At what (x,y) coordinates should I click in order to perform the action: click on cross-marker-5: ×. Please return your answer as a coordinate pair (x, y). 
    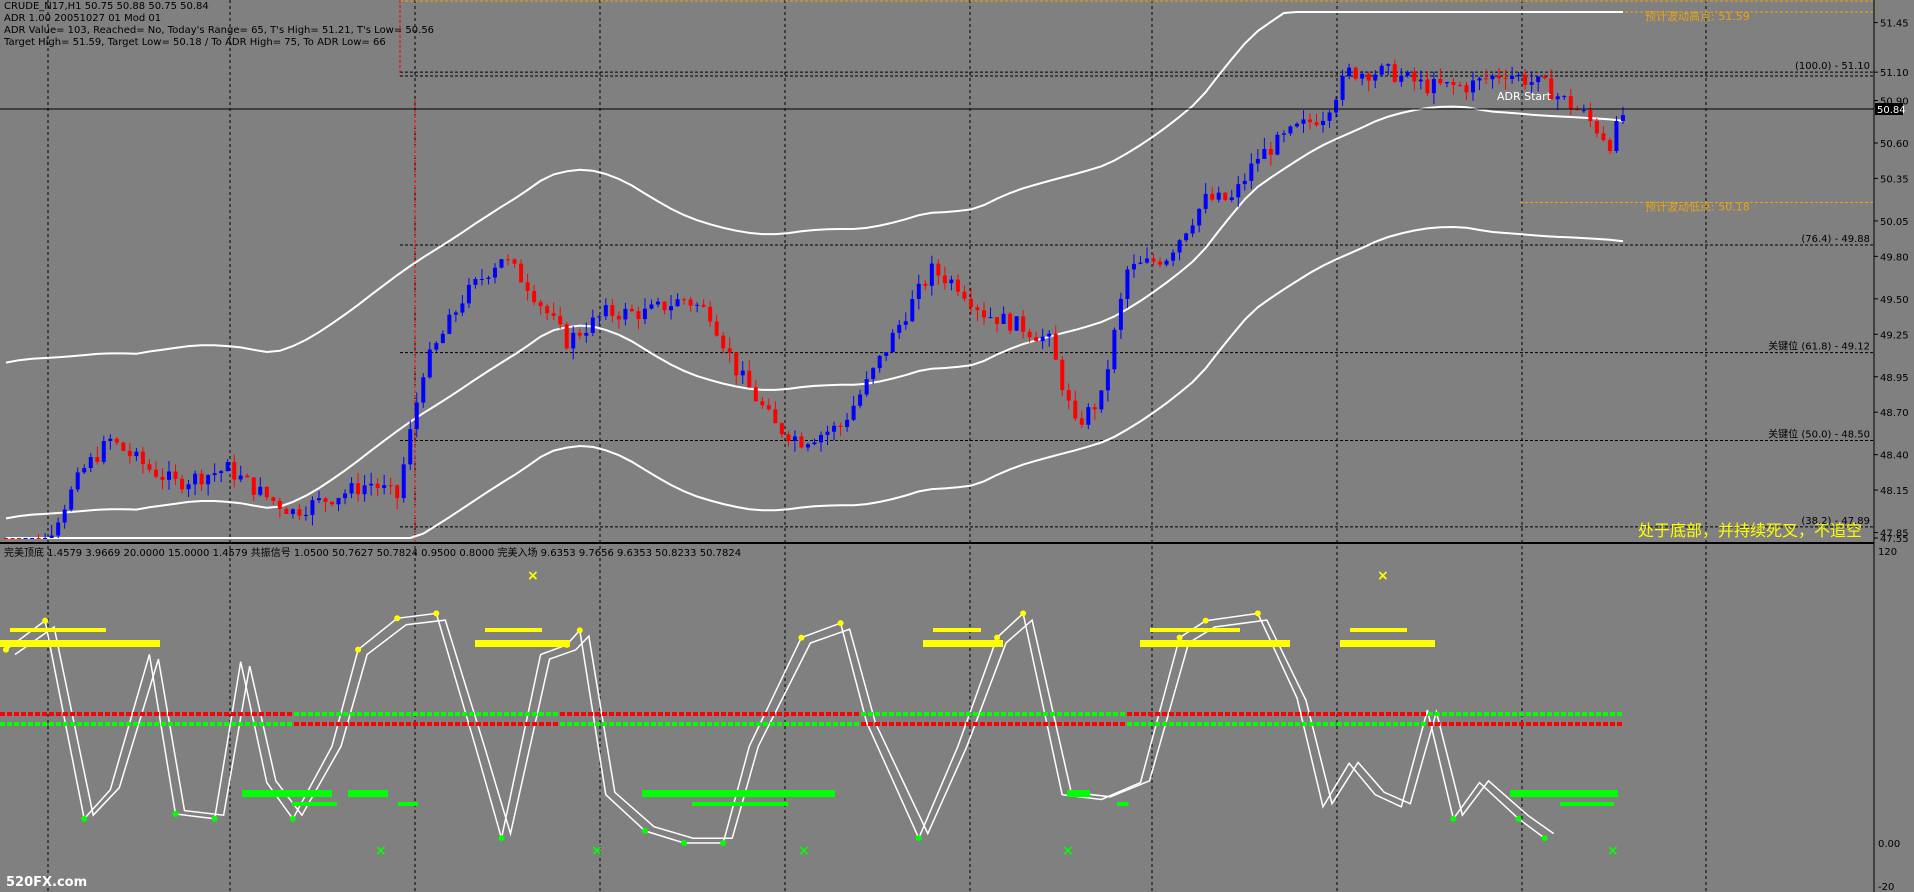
    Looking at the image, I should click on (1068, 851).